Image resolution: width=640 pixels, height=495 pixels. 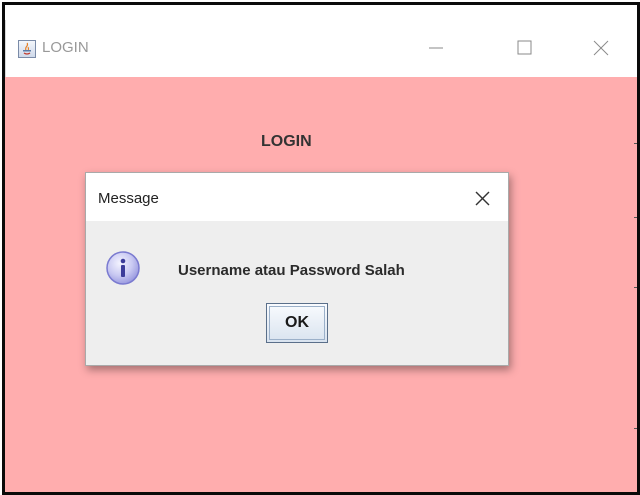 I want to click on maximize-button, so click(x=524, y=48).